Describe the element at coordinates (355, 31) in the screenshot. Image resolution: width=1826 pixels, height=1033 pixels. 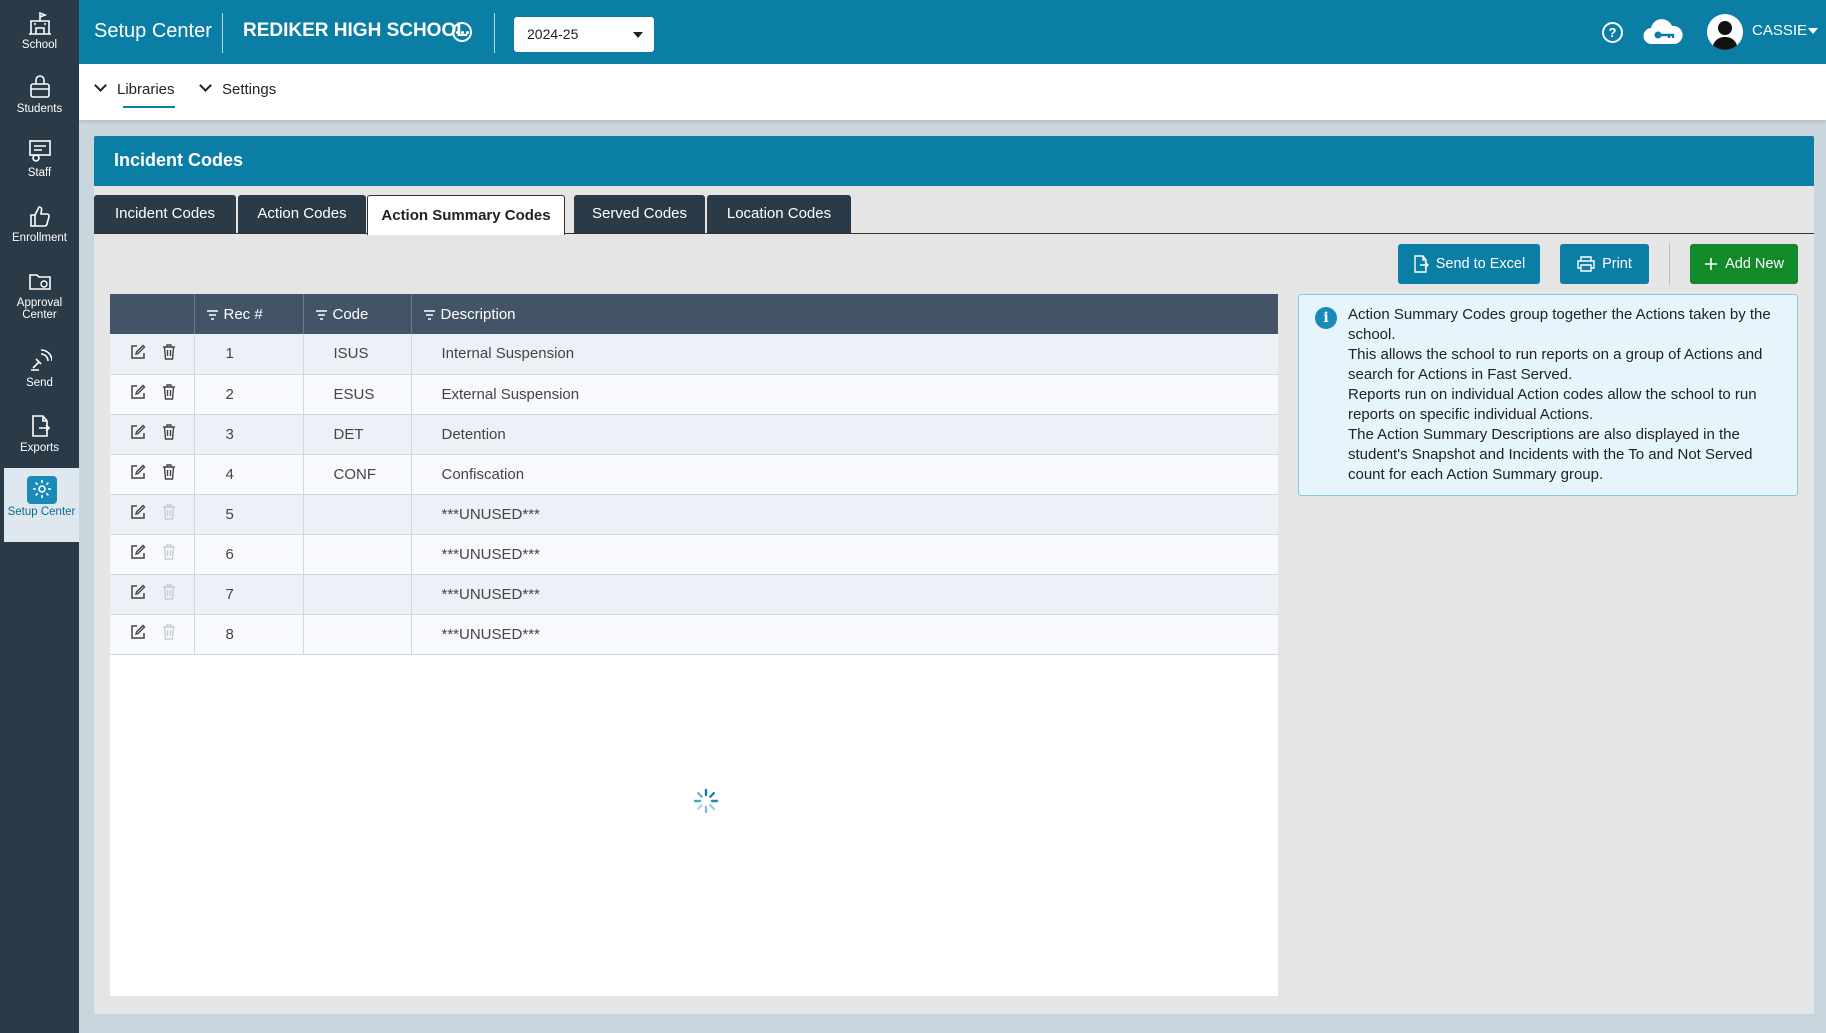
I see `school-name: REDIKER HIGH SCHOOL` at that location.